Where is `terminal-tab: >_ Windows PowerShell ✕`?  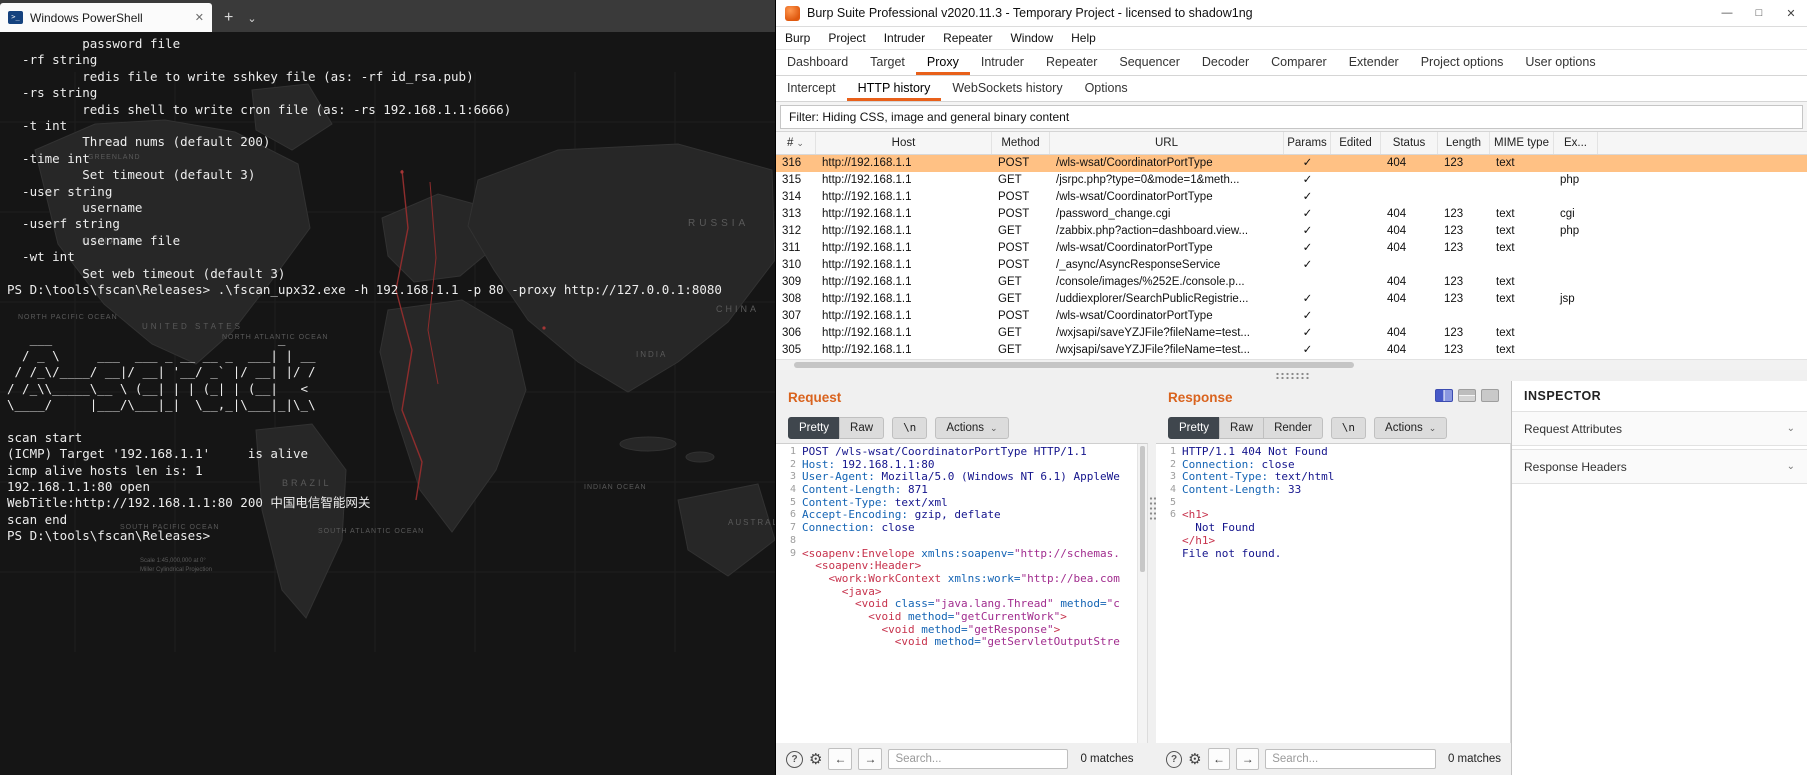
terminal-tab: >_ Windows PowerShell ✕ is located at coordinates (106, 17).